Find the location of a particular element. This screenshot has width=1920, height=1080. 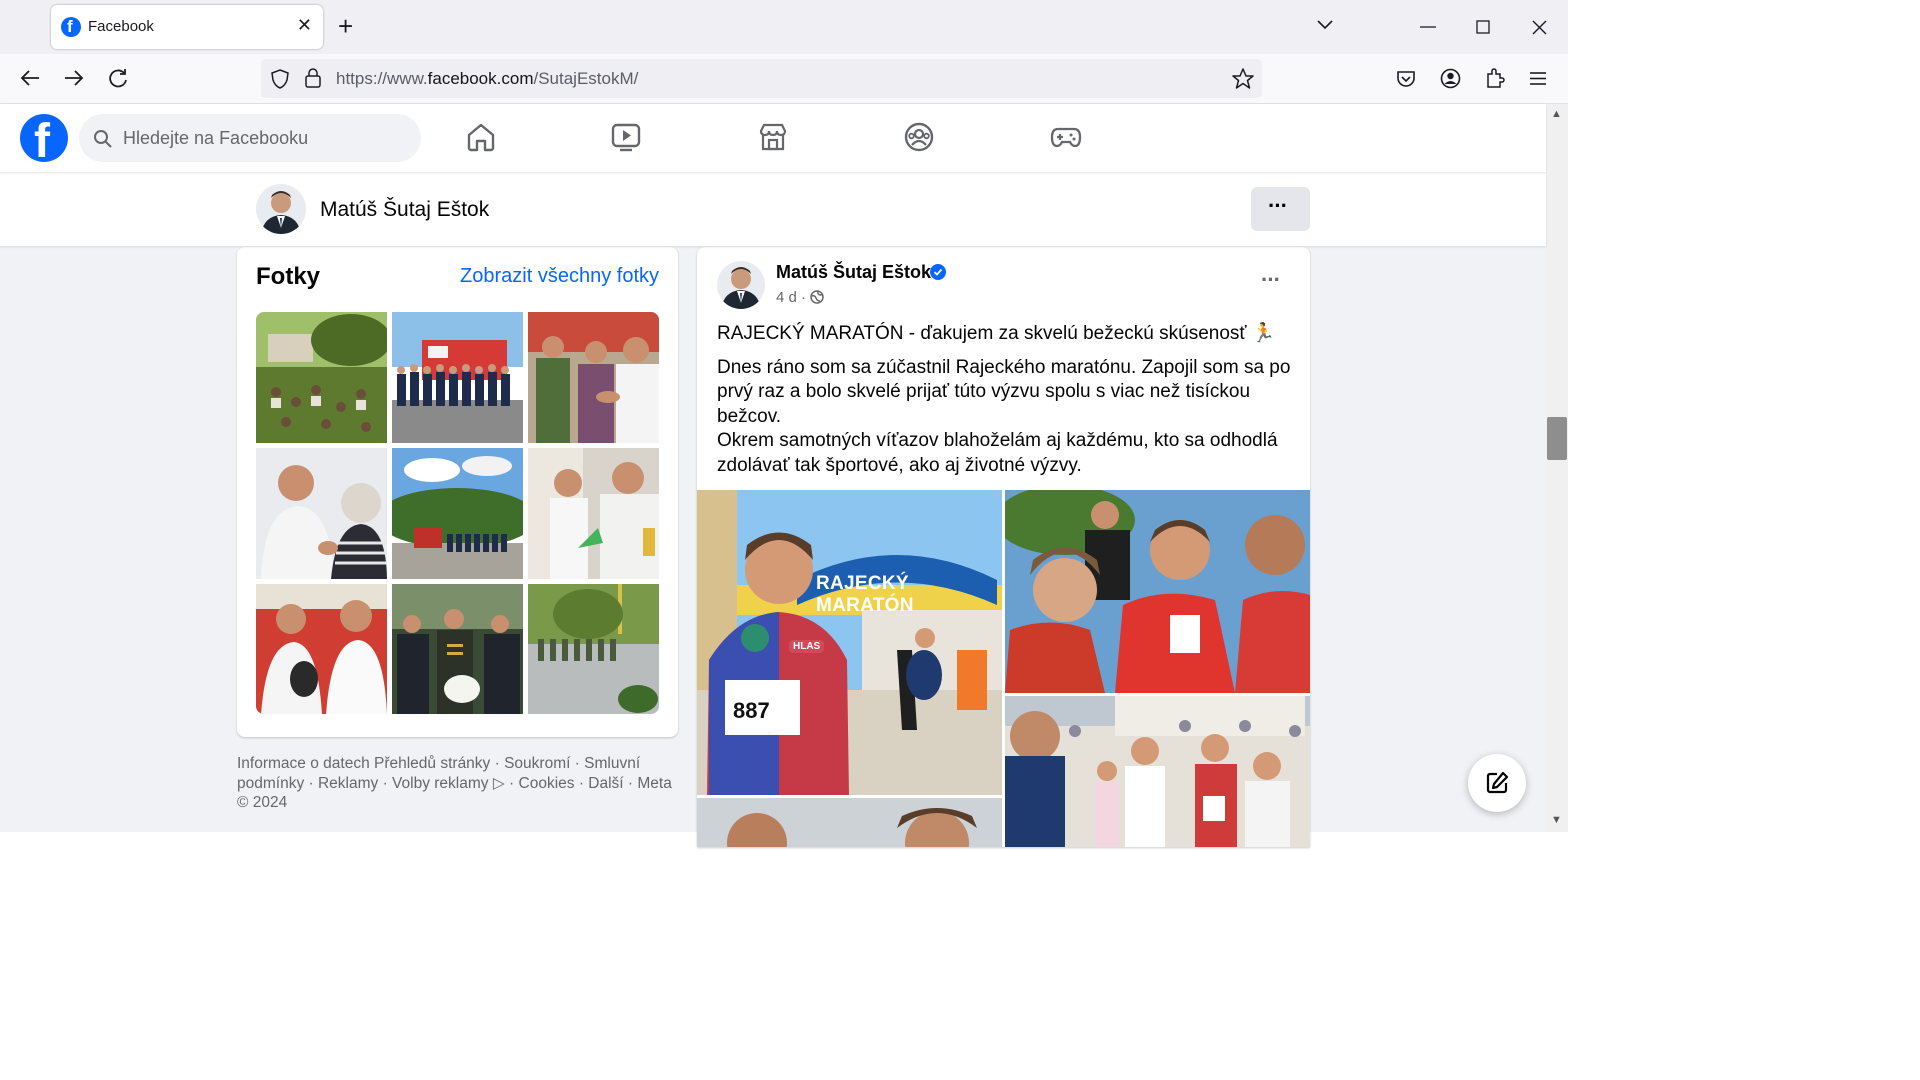

forward-icon is located at coordinates (74, 78).